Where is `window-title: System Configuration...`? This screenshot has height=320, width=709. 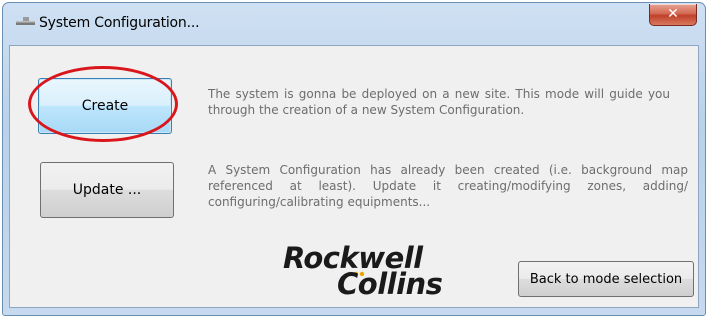 window-title: System Configuration... is located at coordinates (119, 23).